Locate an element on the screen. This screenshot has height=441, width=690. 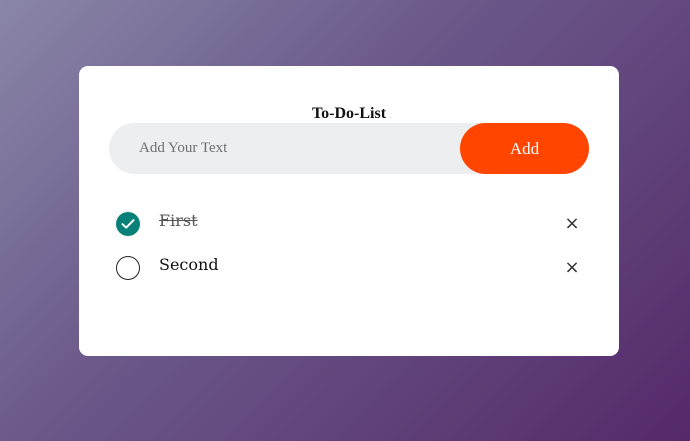
input-row: Add is located at coordinates (349, 148).